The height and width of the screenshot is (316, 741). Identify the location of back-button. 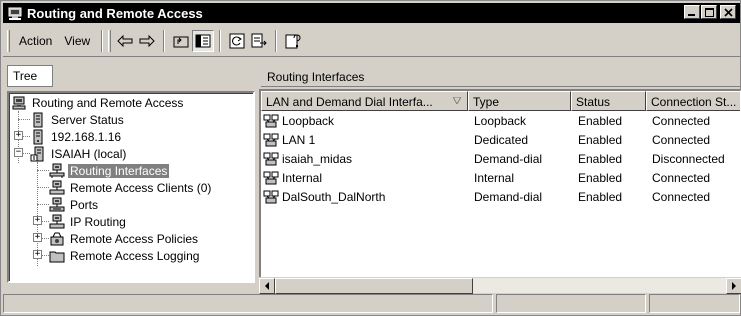
(125, 41).